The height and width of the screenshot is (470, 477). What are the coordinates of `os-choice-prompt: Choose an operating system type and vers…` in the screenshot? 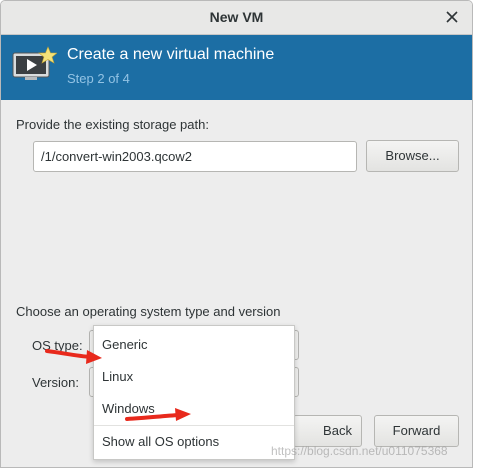 It's located at (148, 311).